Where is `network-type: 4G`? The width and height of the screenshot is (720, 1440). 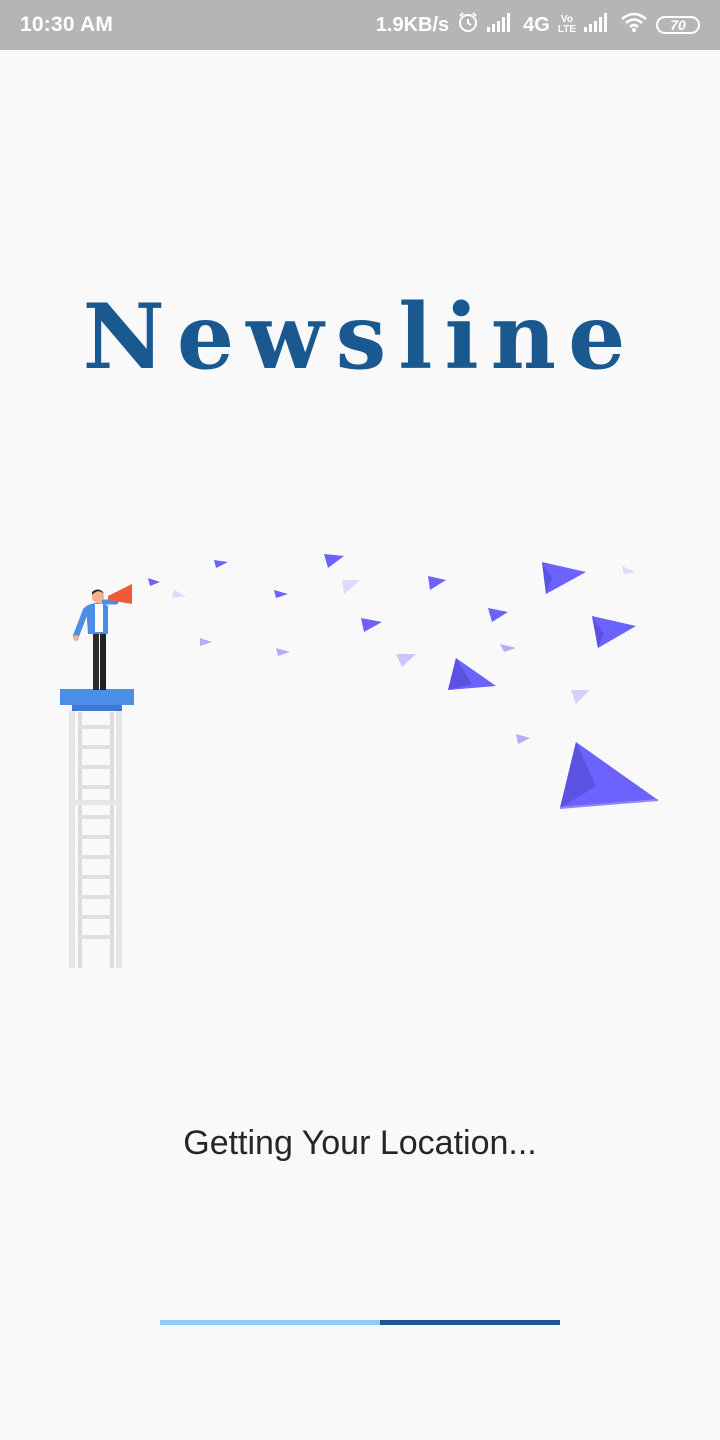
network-type: 4G is located at coordinates (536, 24).